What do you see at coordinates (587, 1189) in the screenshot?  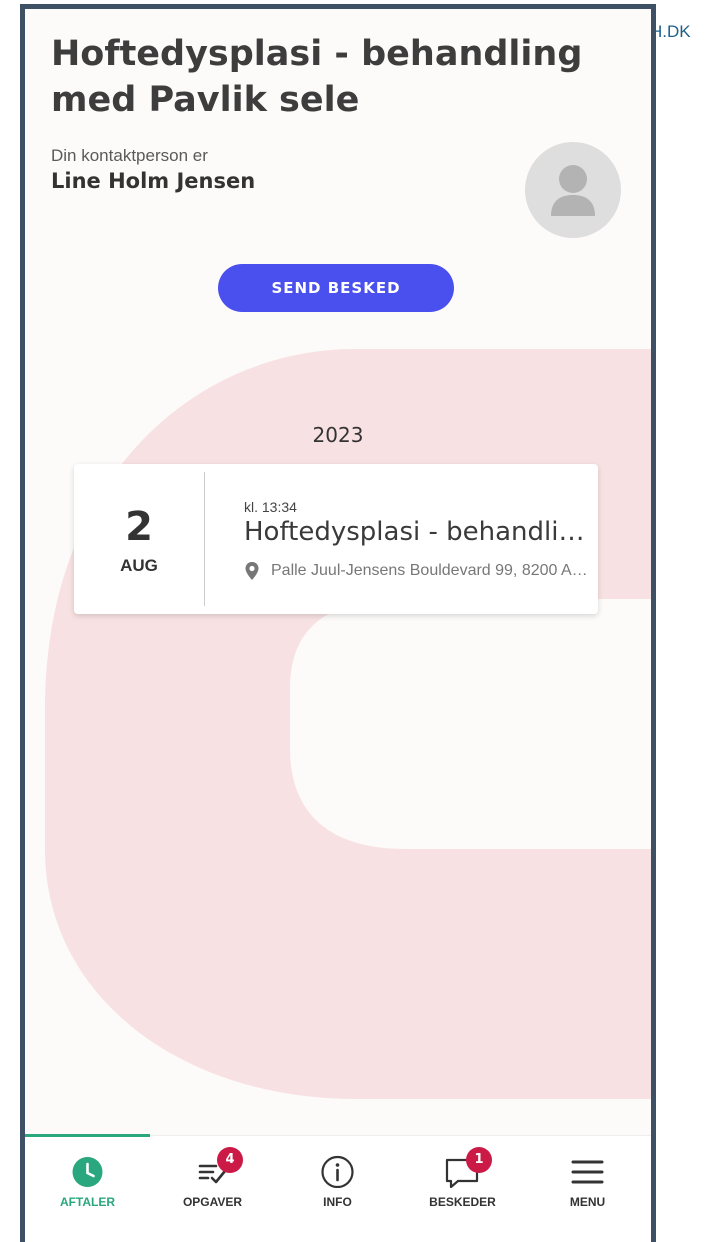 I see `nav-item-menu: MENU` at bounding box center [587, 1189].